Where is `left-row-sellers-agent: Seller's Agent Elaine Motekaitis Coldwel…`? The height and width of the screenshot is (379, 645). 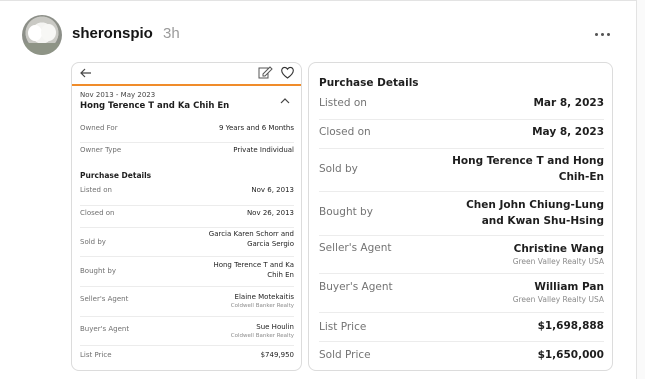
left-row-sellers-agent: Seller's Agent Elaine Motekaitis Coldwel… is located at coordinates (187, 302).